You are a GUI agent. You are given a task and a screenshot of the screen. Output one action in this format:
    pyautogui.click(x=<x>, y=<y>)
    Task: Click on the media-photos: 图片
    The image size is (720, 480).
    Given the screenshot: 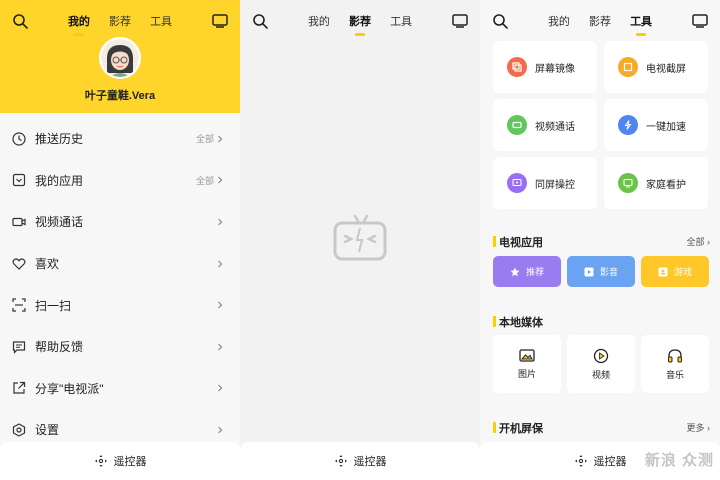 What is the action you would take?
    pyautogui.click(x=527, y=364)
    